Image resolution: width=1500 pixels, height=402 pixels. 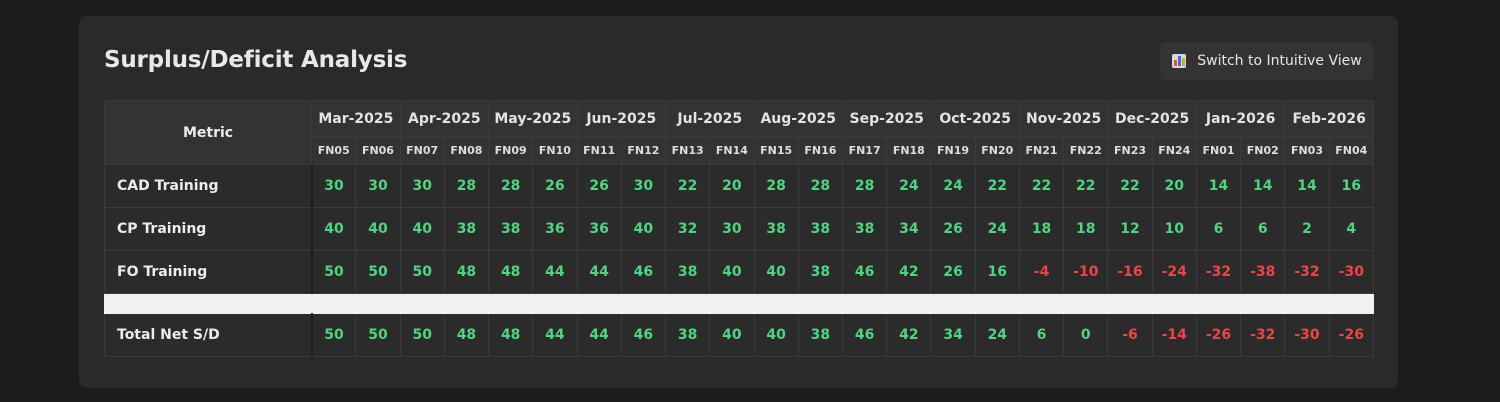 What do you see at coordinates (334, 150) in the screenshot?
I see `fortnight-header: FN05` at bounding box center [334, 150].